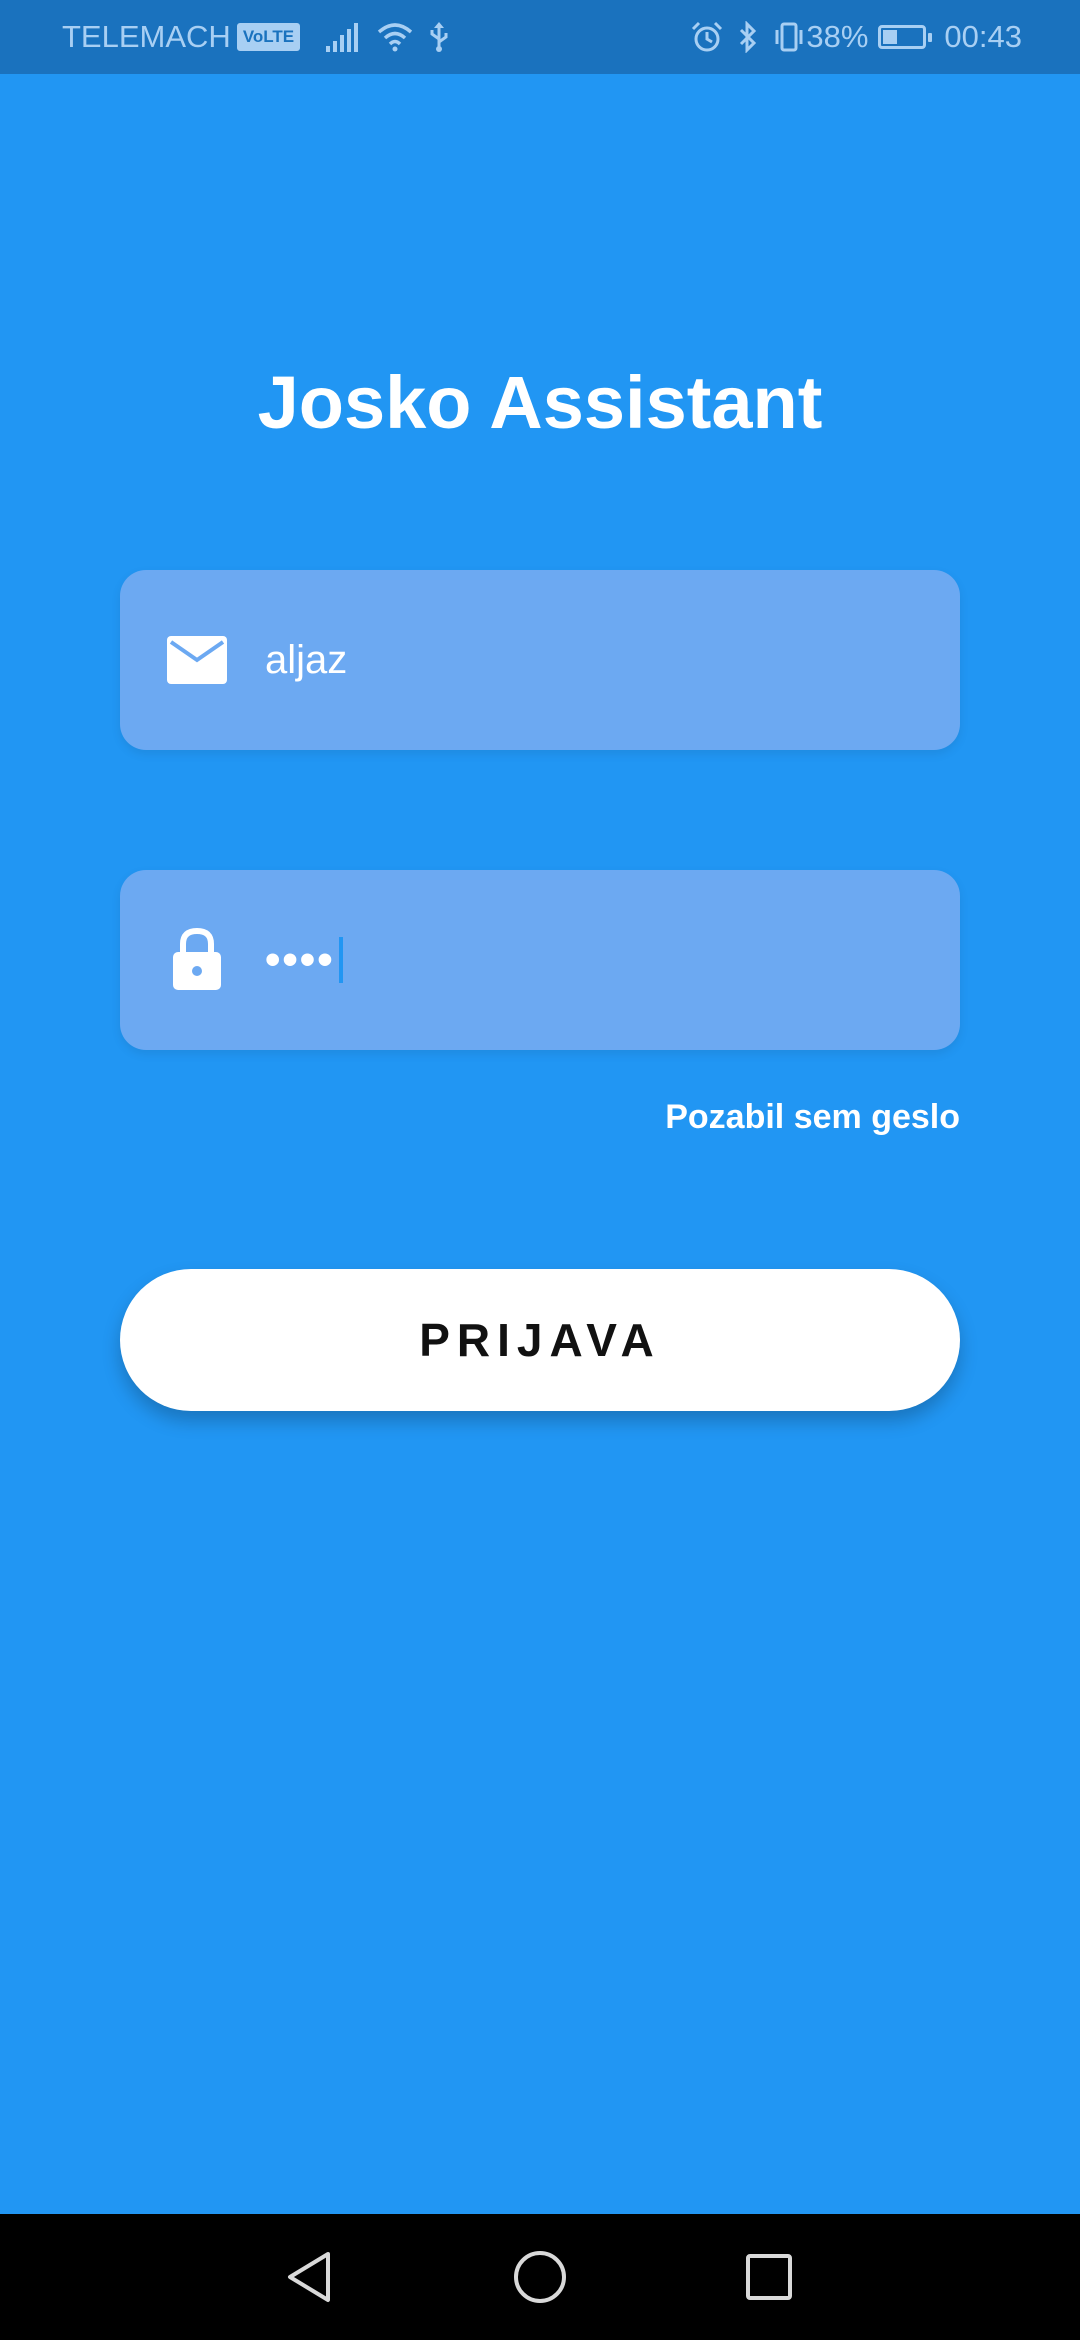 This screenshot has width=1080, height=2340. Describe the element at coordinates (748, 37) in the screenshot. I see `bluetooth-icon` at that location.